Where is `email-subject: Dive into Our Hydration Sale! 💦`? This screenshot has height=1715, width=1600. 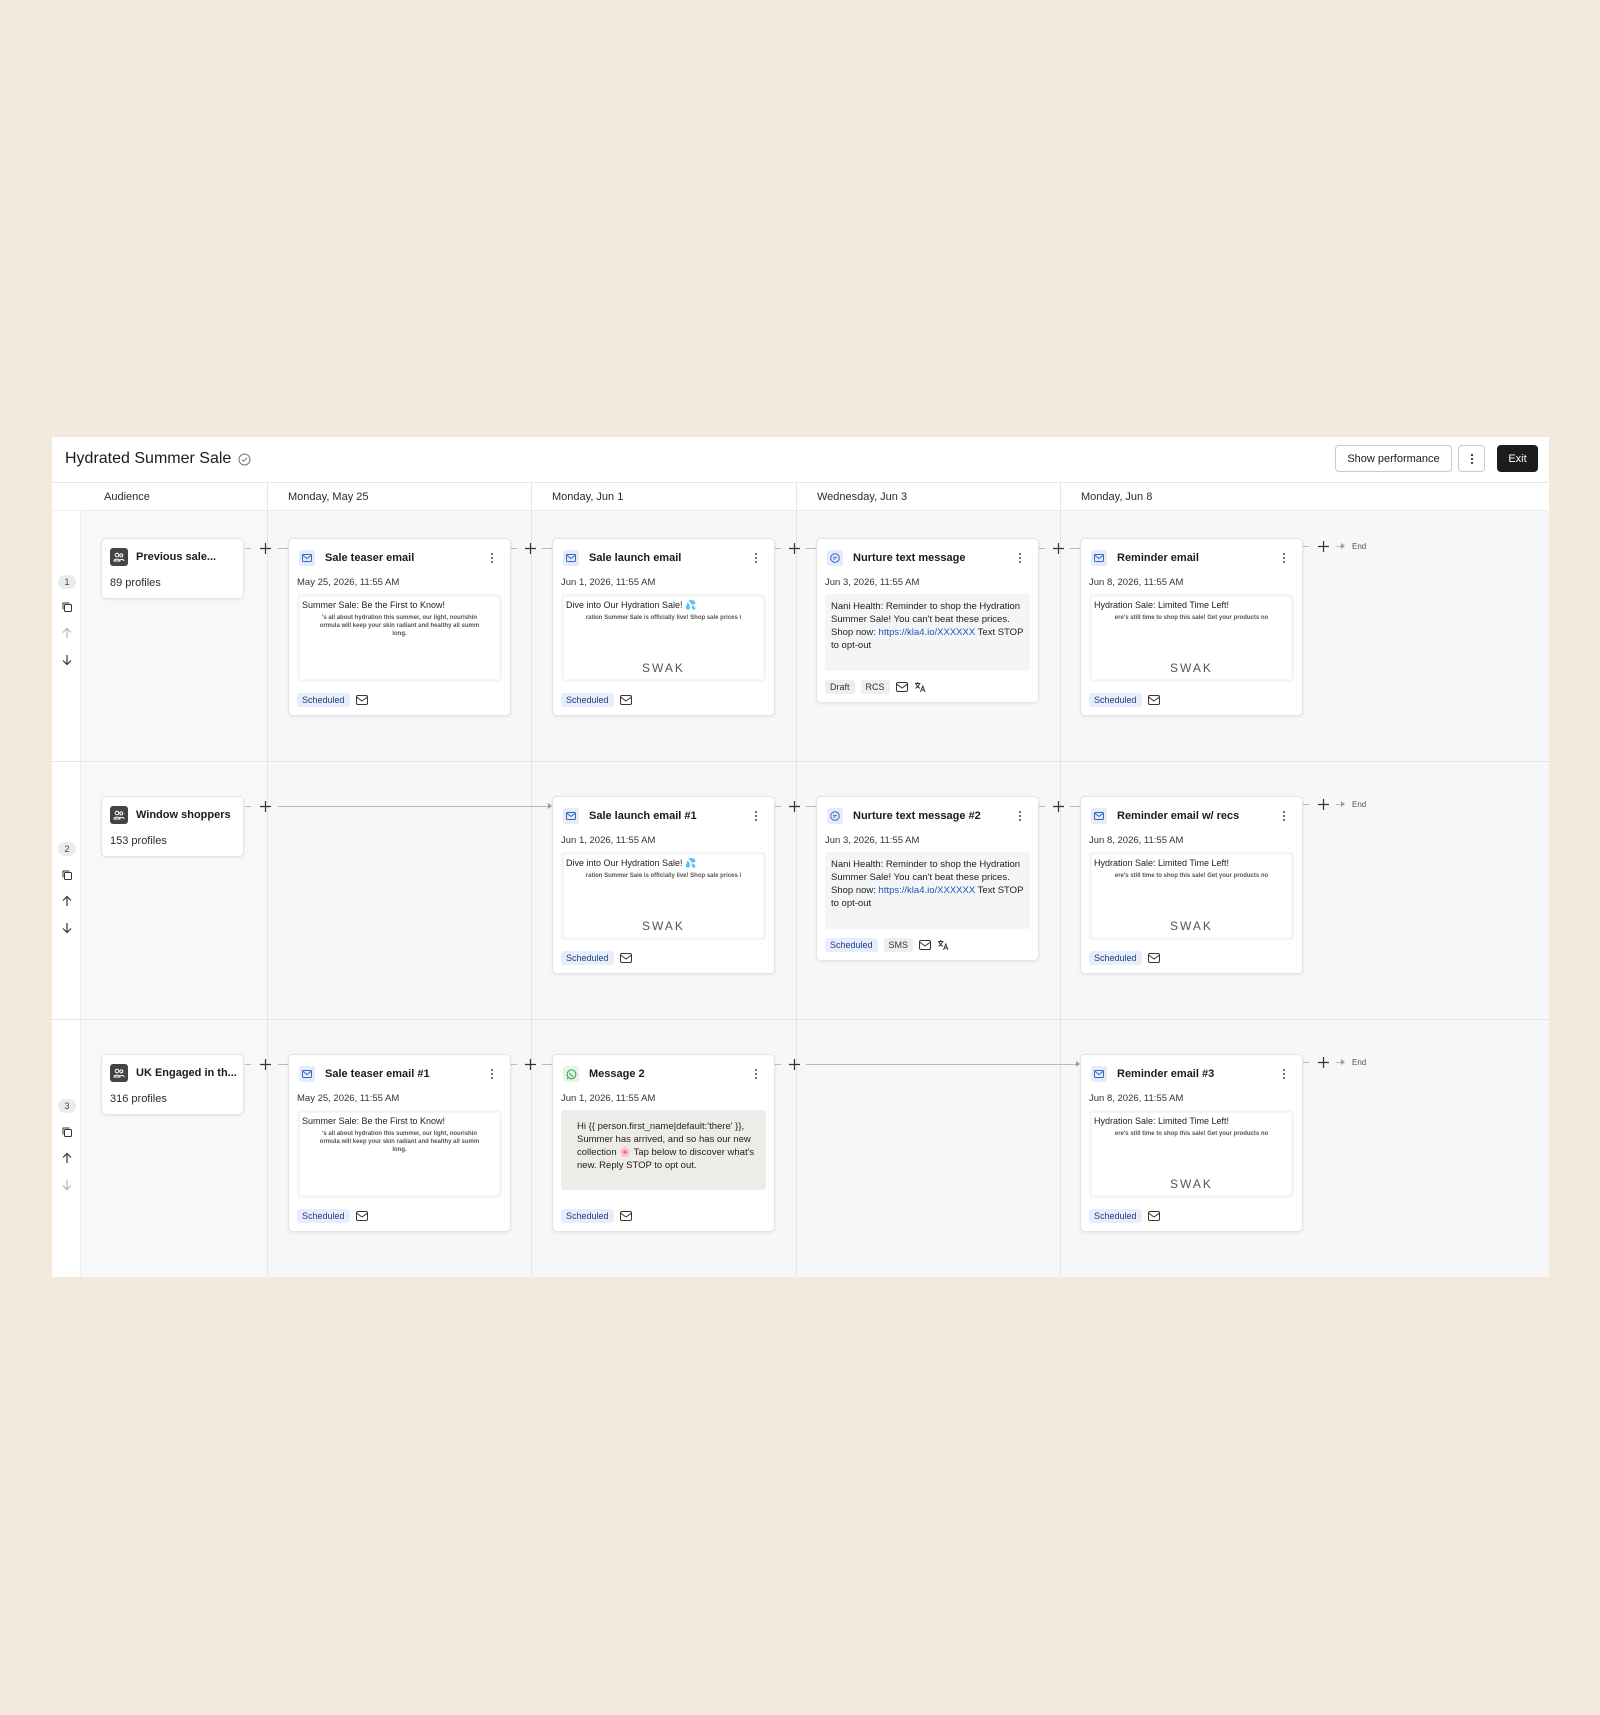
email-subject: Dive into Our Hydration Sale! 💦 is located at coordinates (631, 605).